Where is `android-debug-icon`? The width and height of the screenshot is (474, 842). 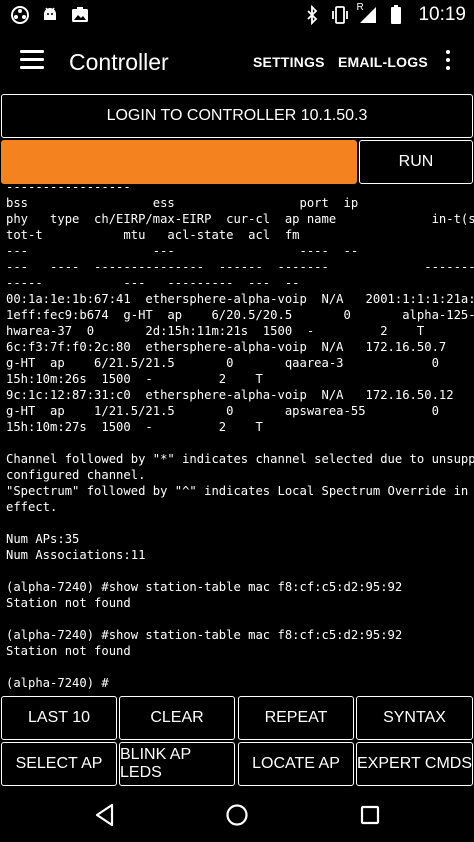 android-debug-icon is located at coordinates (50, 15).